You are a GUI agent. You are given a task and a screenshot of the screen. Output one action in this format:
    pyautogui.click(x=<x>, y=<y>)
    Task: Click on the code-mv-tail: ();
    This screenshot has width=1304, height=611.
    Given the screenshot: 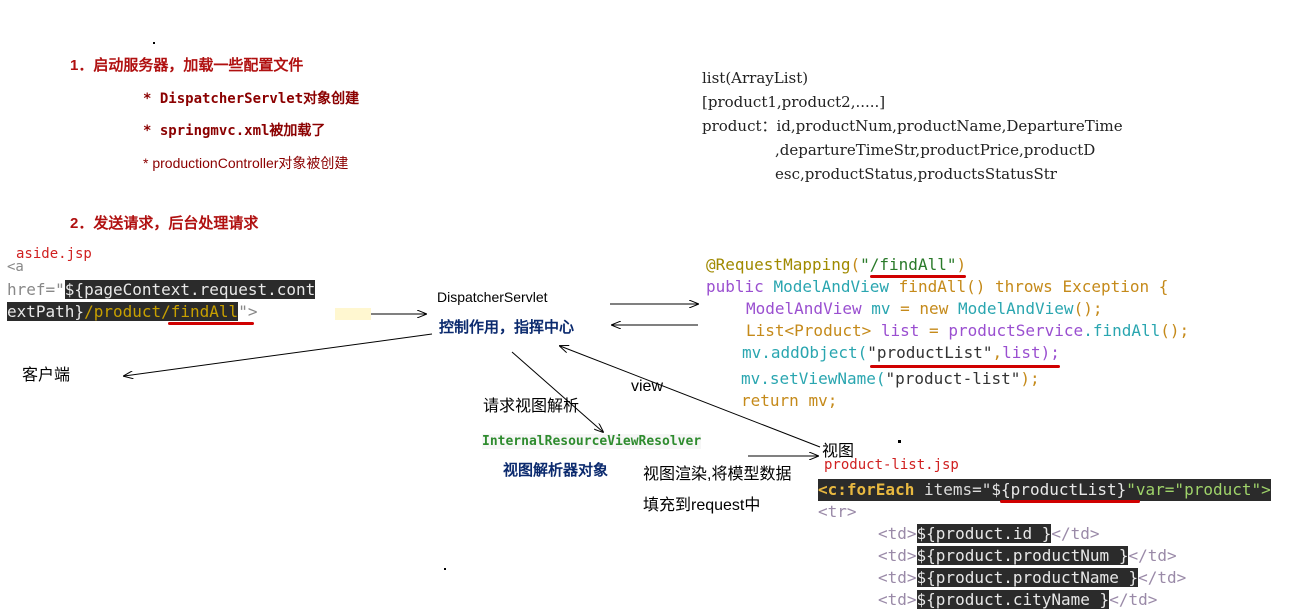 What is the action you would take?
    pyautogui.click(x=1088, y=308)
    